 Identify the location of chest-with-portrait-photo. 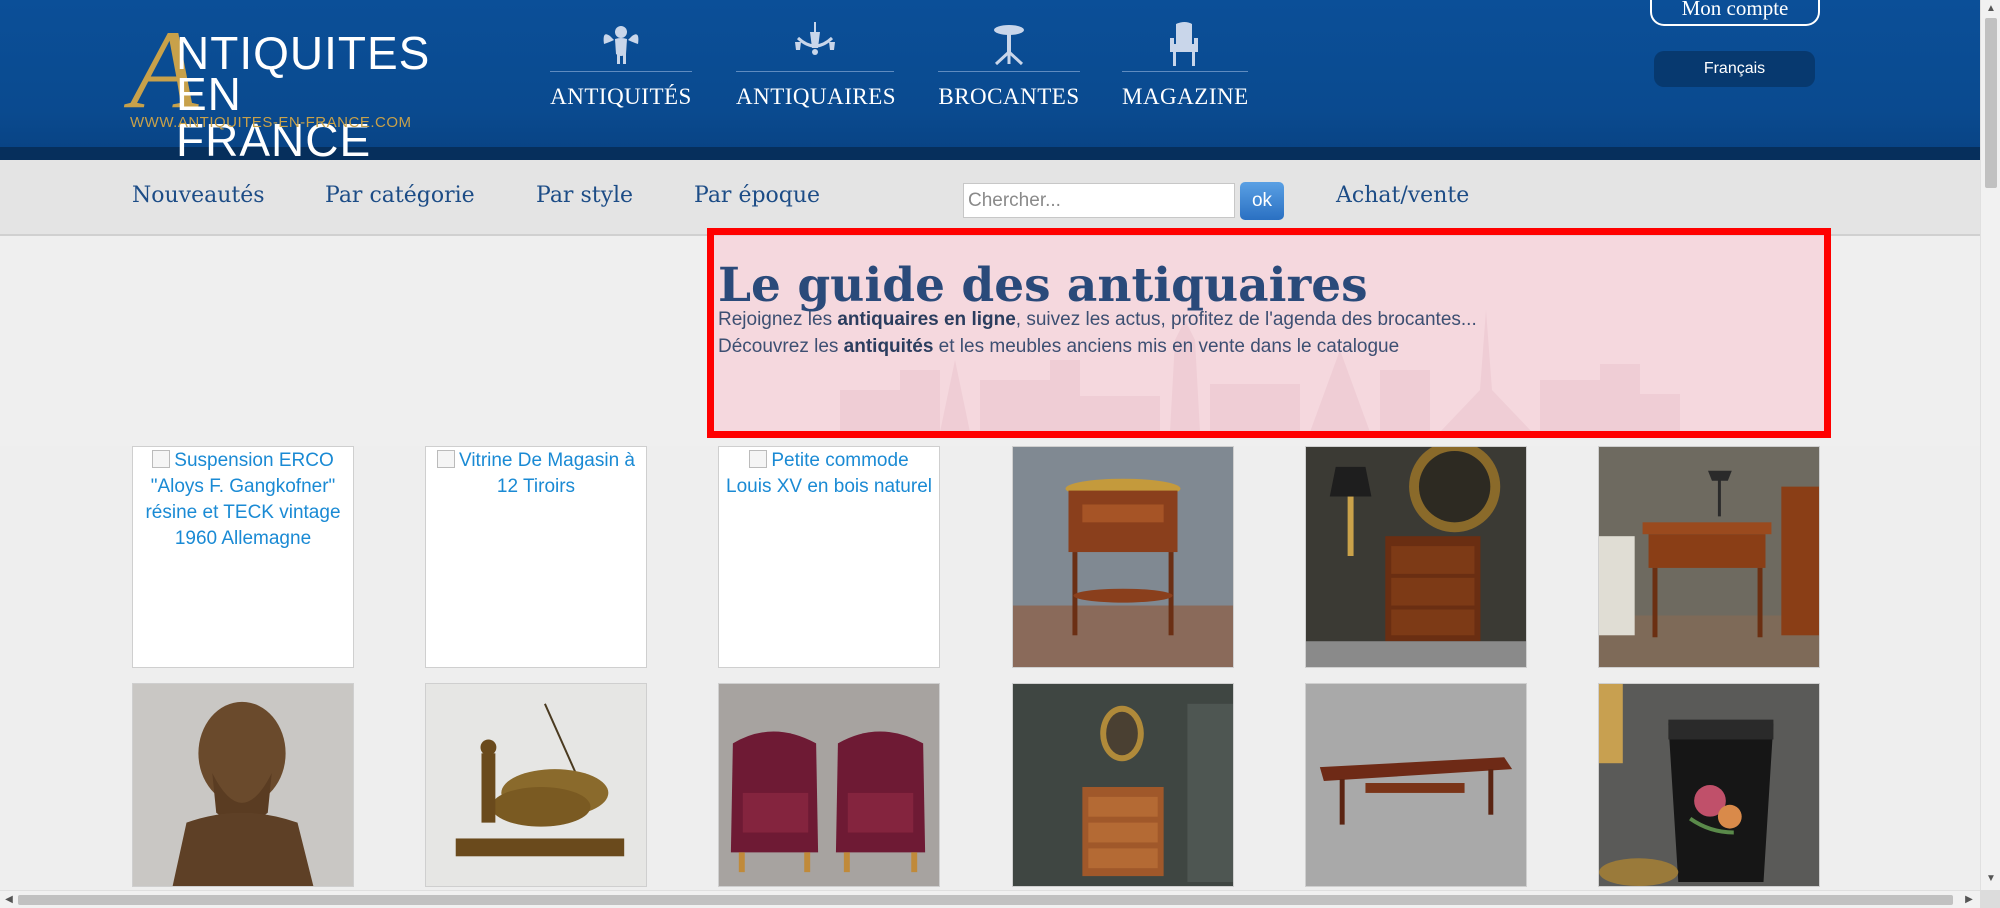
(1123, 785).